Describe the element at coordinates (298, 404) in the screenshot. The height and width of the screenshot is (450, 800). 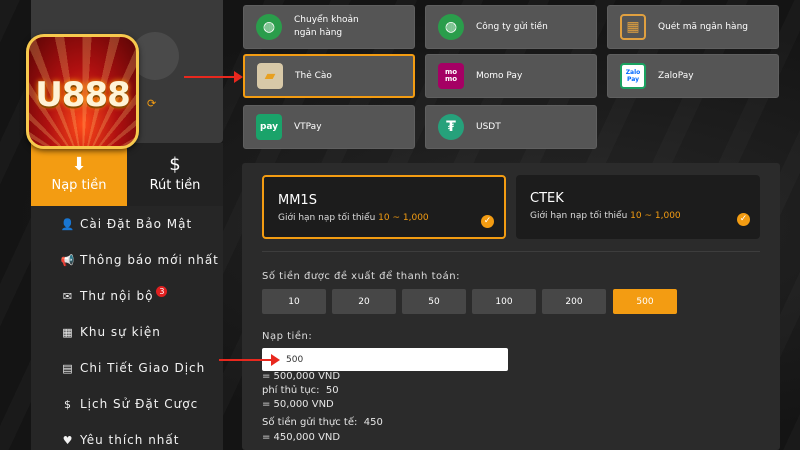
I see `fee-converted: = 50,000 VND` at that location.